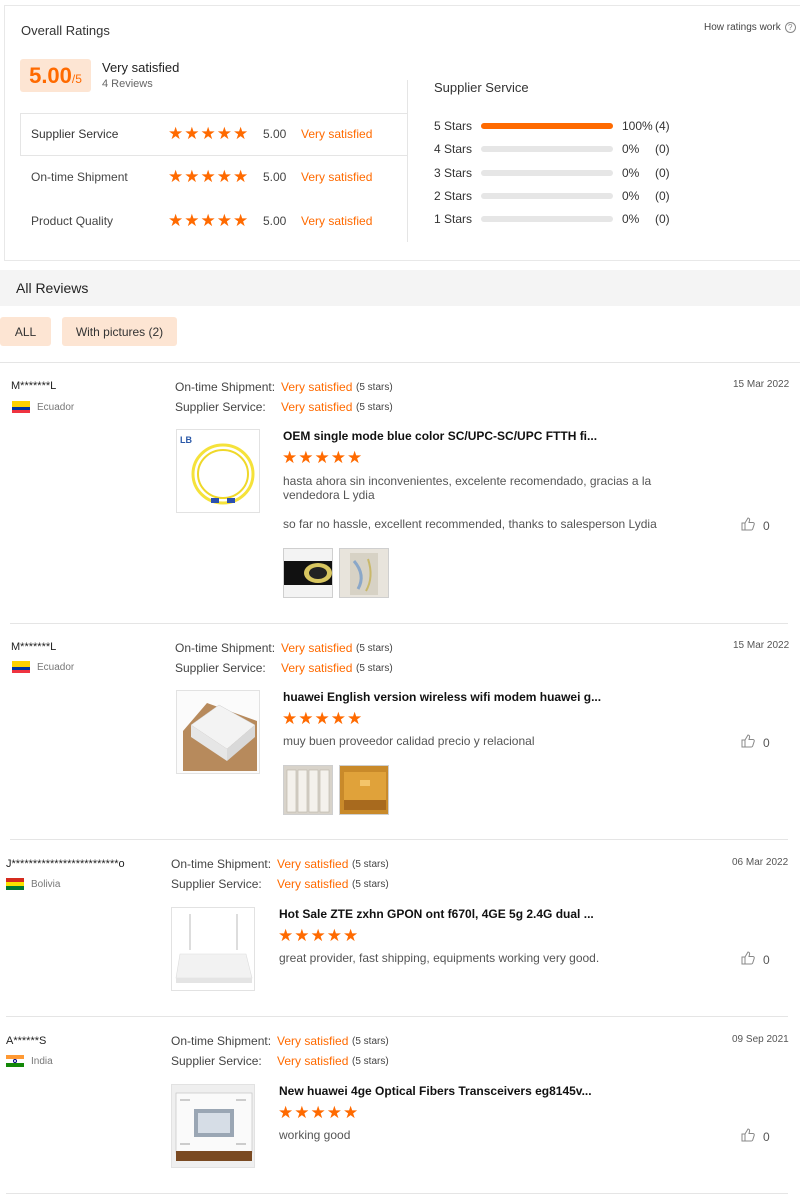 The width and height of the screenshot is (800, 1199). Describe the element at coordinates (218, 471) in the screenshot. I see `product-image: LB` at that location.